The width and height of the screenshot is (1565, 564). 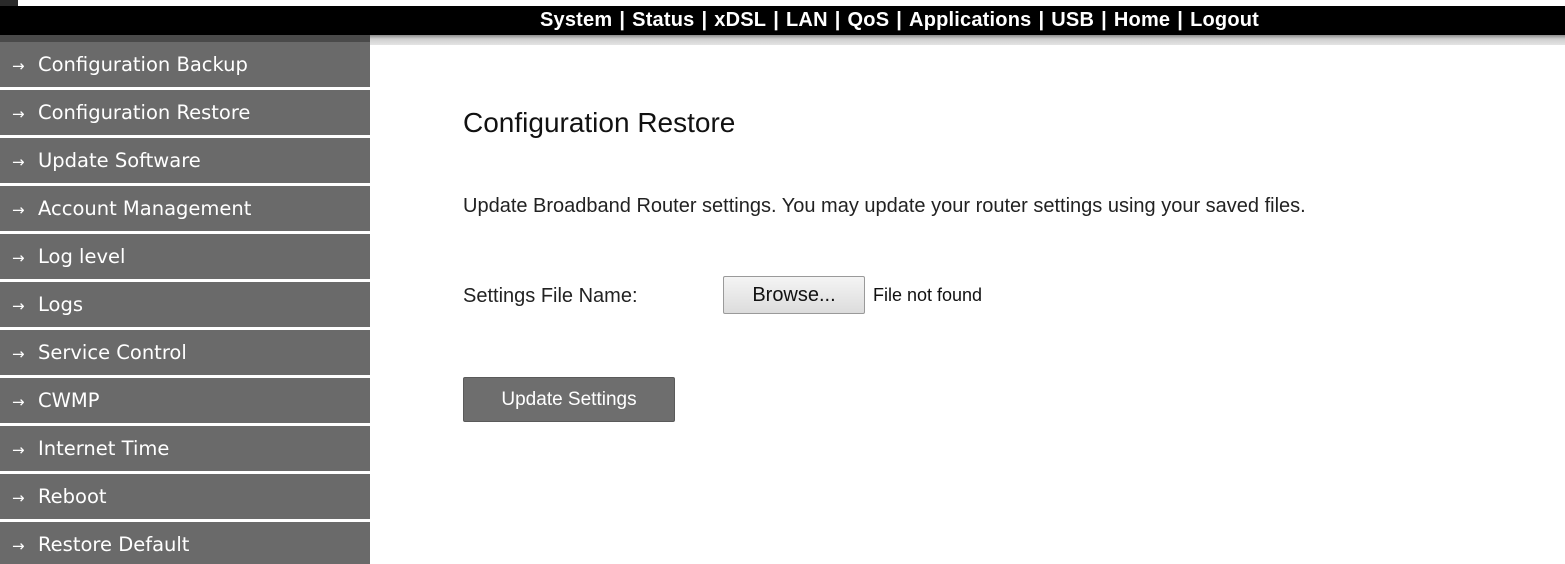 I want to click on nav-home: Home, so click(x=1142, y=20).